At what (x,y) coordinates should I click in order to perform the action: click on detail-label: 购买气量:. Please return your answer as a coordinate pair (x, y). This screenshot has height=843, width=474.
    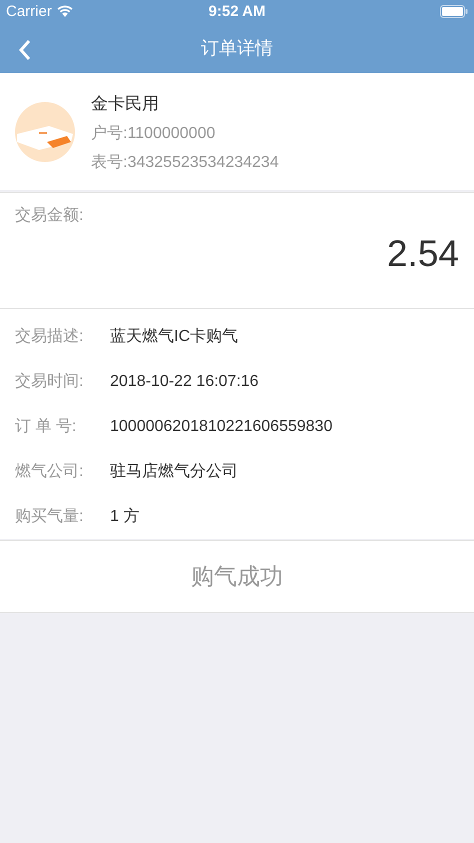
    Looking at the image, I should click on (49, 517).